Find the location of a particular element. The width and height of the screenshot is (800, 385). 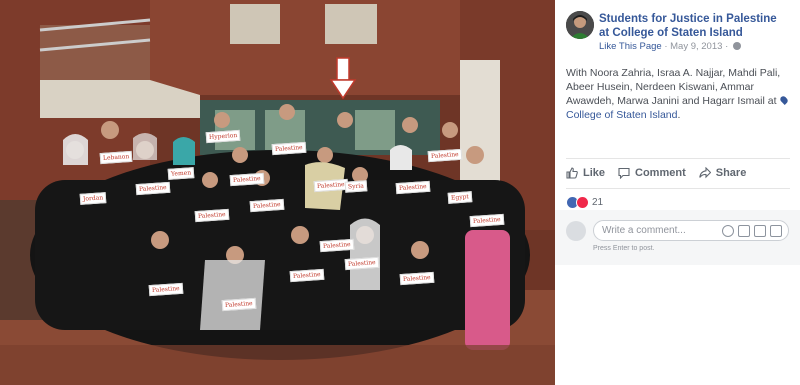

caption-and: and is located at coordinates (691, 101).